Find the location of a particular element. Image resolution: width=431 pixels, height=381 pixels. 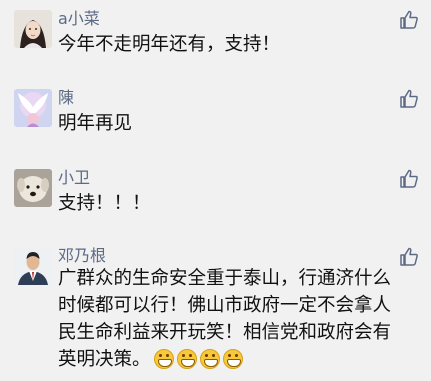

comment-text: 今年不走明年还有，支持！ is located at coordinates (169, 44).